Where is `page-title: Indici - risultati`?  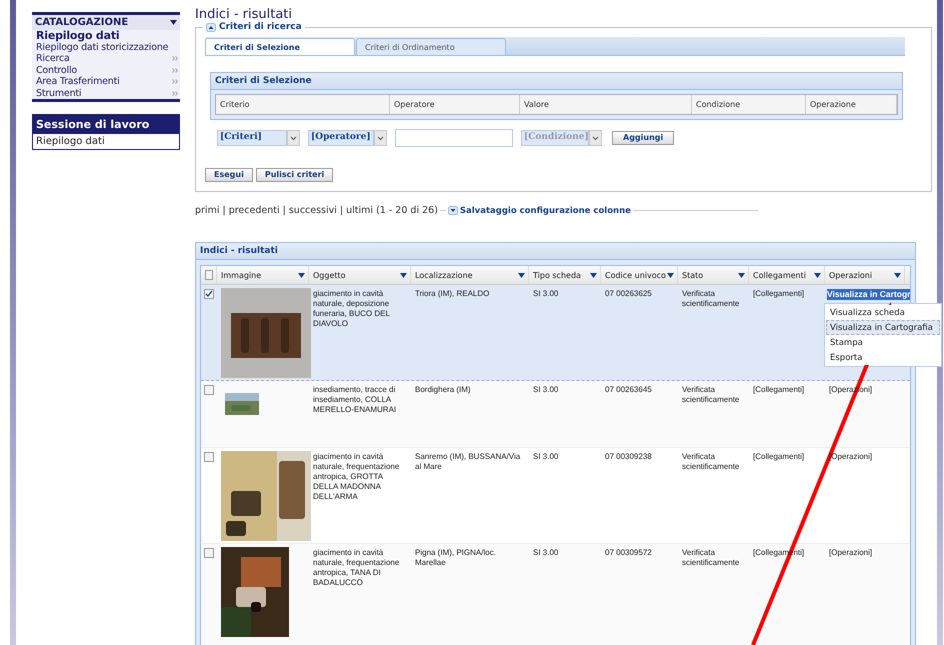
page-title: Indici - risultati is located at coordinates (244, 15).